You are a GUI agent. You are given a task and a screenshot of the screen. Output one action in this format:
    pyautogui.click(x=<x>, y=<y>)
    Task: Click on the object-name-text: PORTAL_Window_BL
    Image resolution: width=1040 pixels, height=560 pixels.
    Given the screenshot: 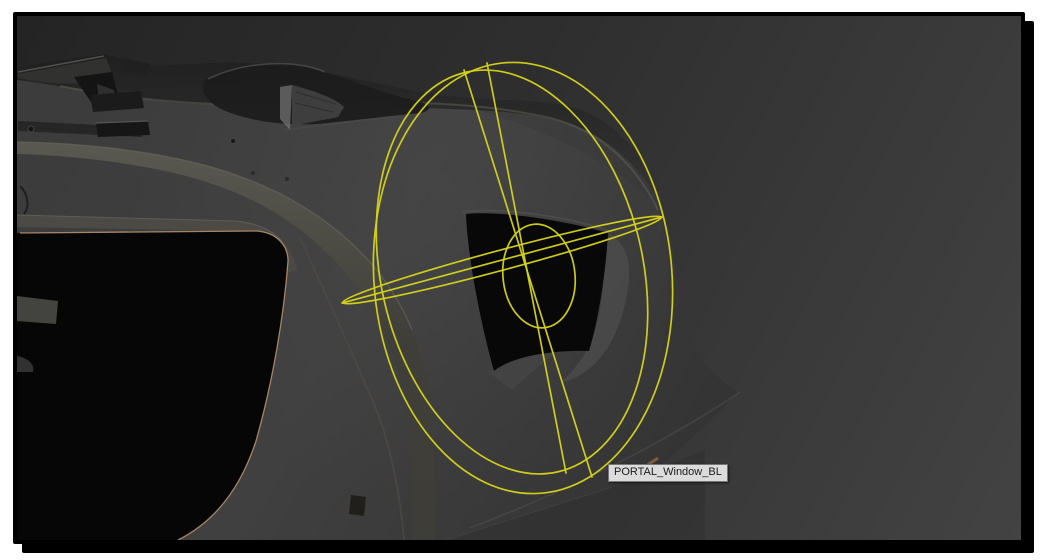 What is the action you would take?
    pyautogui.click(x=668, y=472)
    